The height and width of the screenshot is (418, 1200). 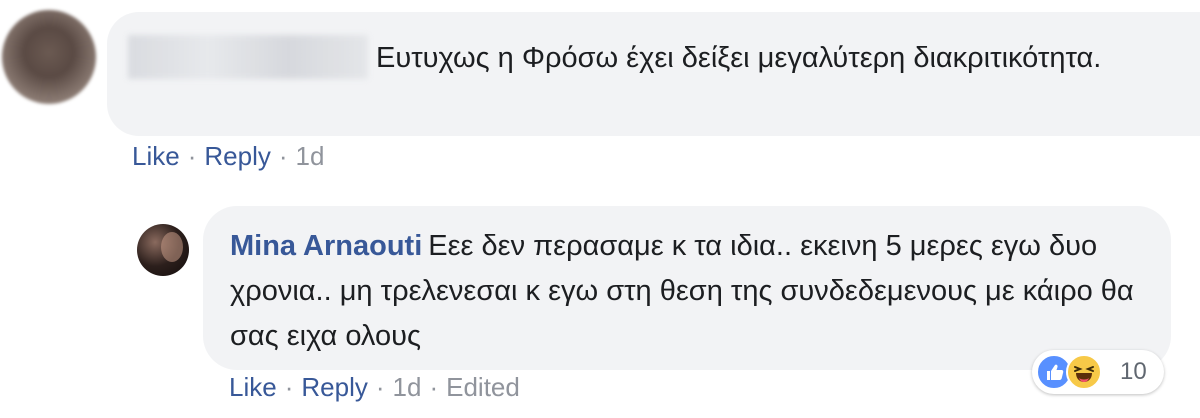 I want to click on reactions-summary: 10, so click(x=1098, y=372).